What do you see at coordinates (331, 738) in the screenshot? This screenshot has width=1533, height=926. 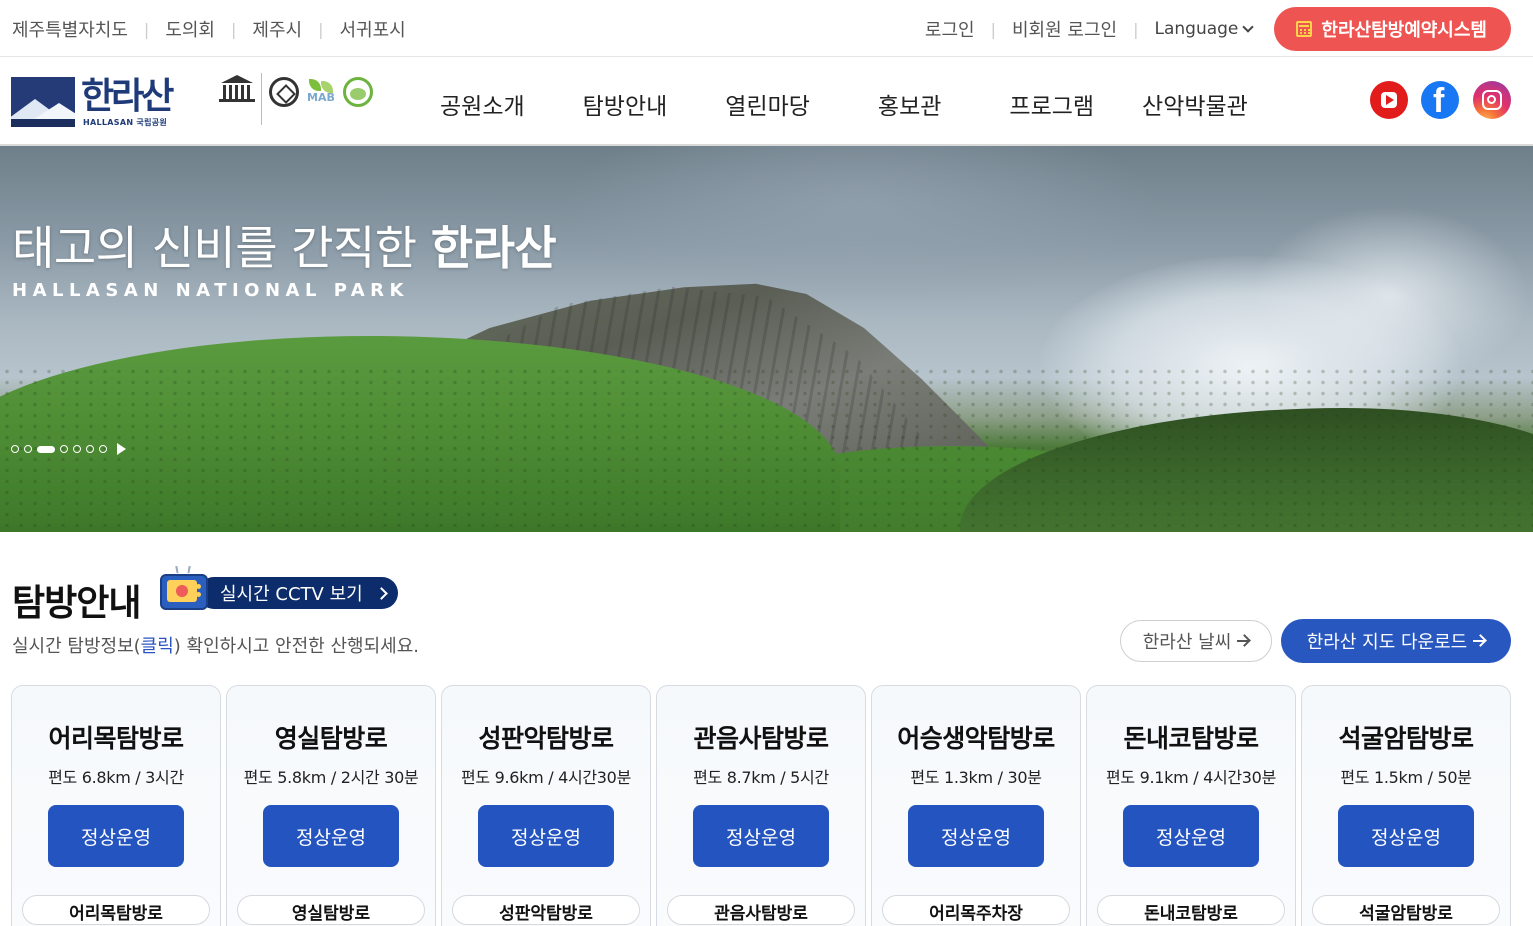 I see `trail-name: 영실탐방로` at bounding box center [331, 738].